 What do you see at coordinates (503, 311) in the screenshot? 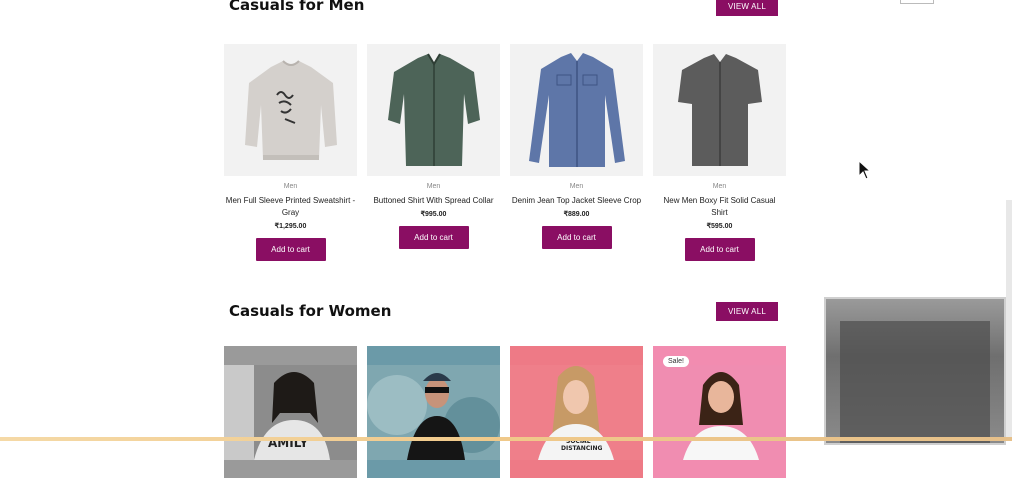
I see `women-section-header: Casuals for Women VIEW ALL` at bounding box center [503, 311].